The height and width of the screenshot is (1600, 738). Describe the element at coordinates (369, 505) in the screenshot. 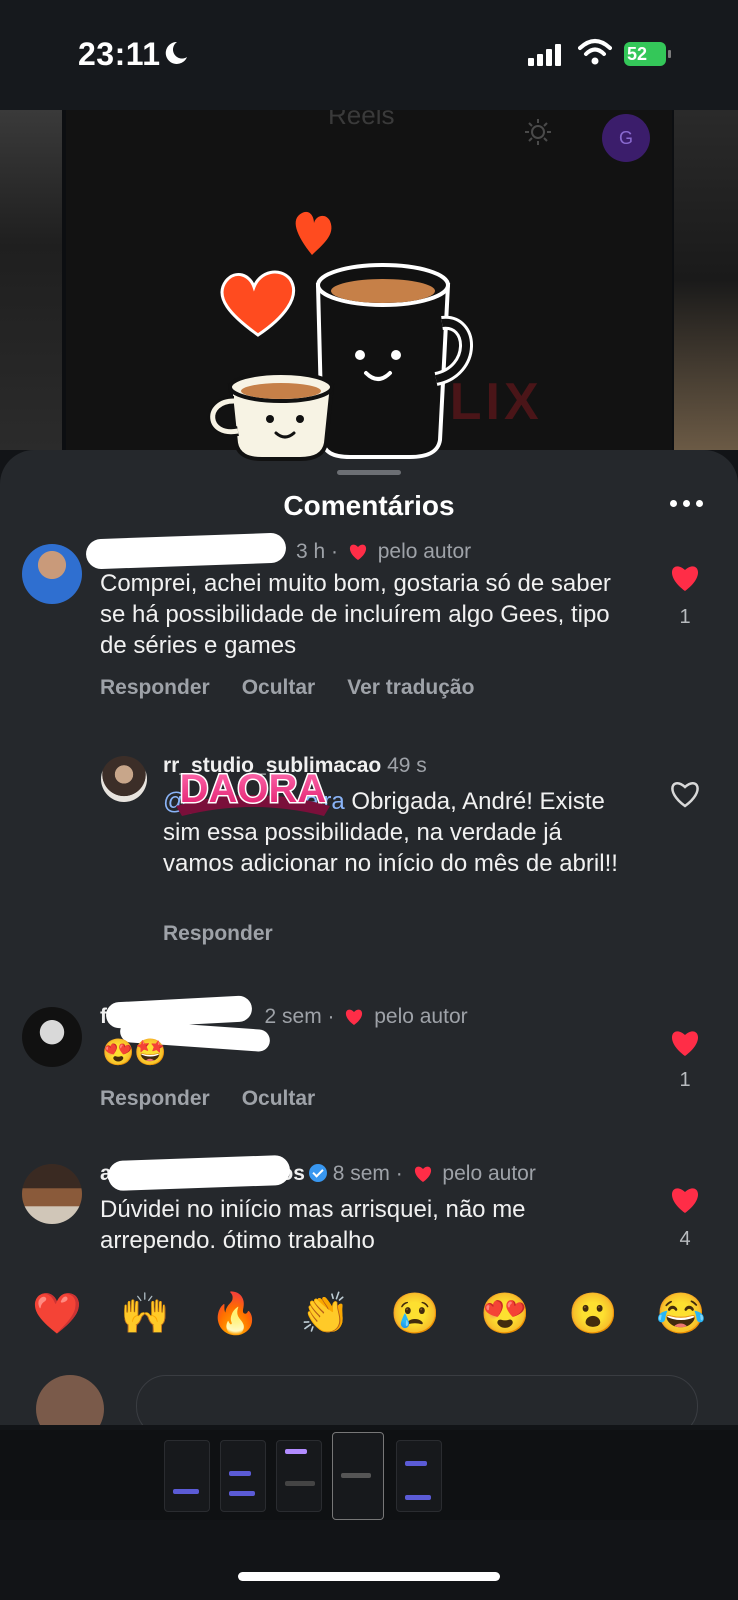

I see `sheet-title: Comentários` at that location.